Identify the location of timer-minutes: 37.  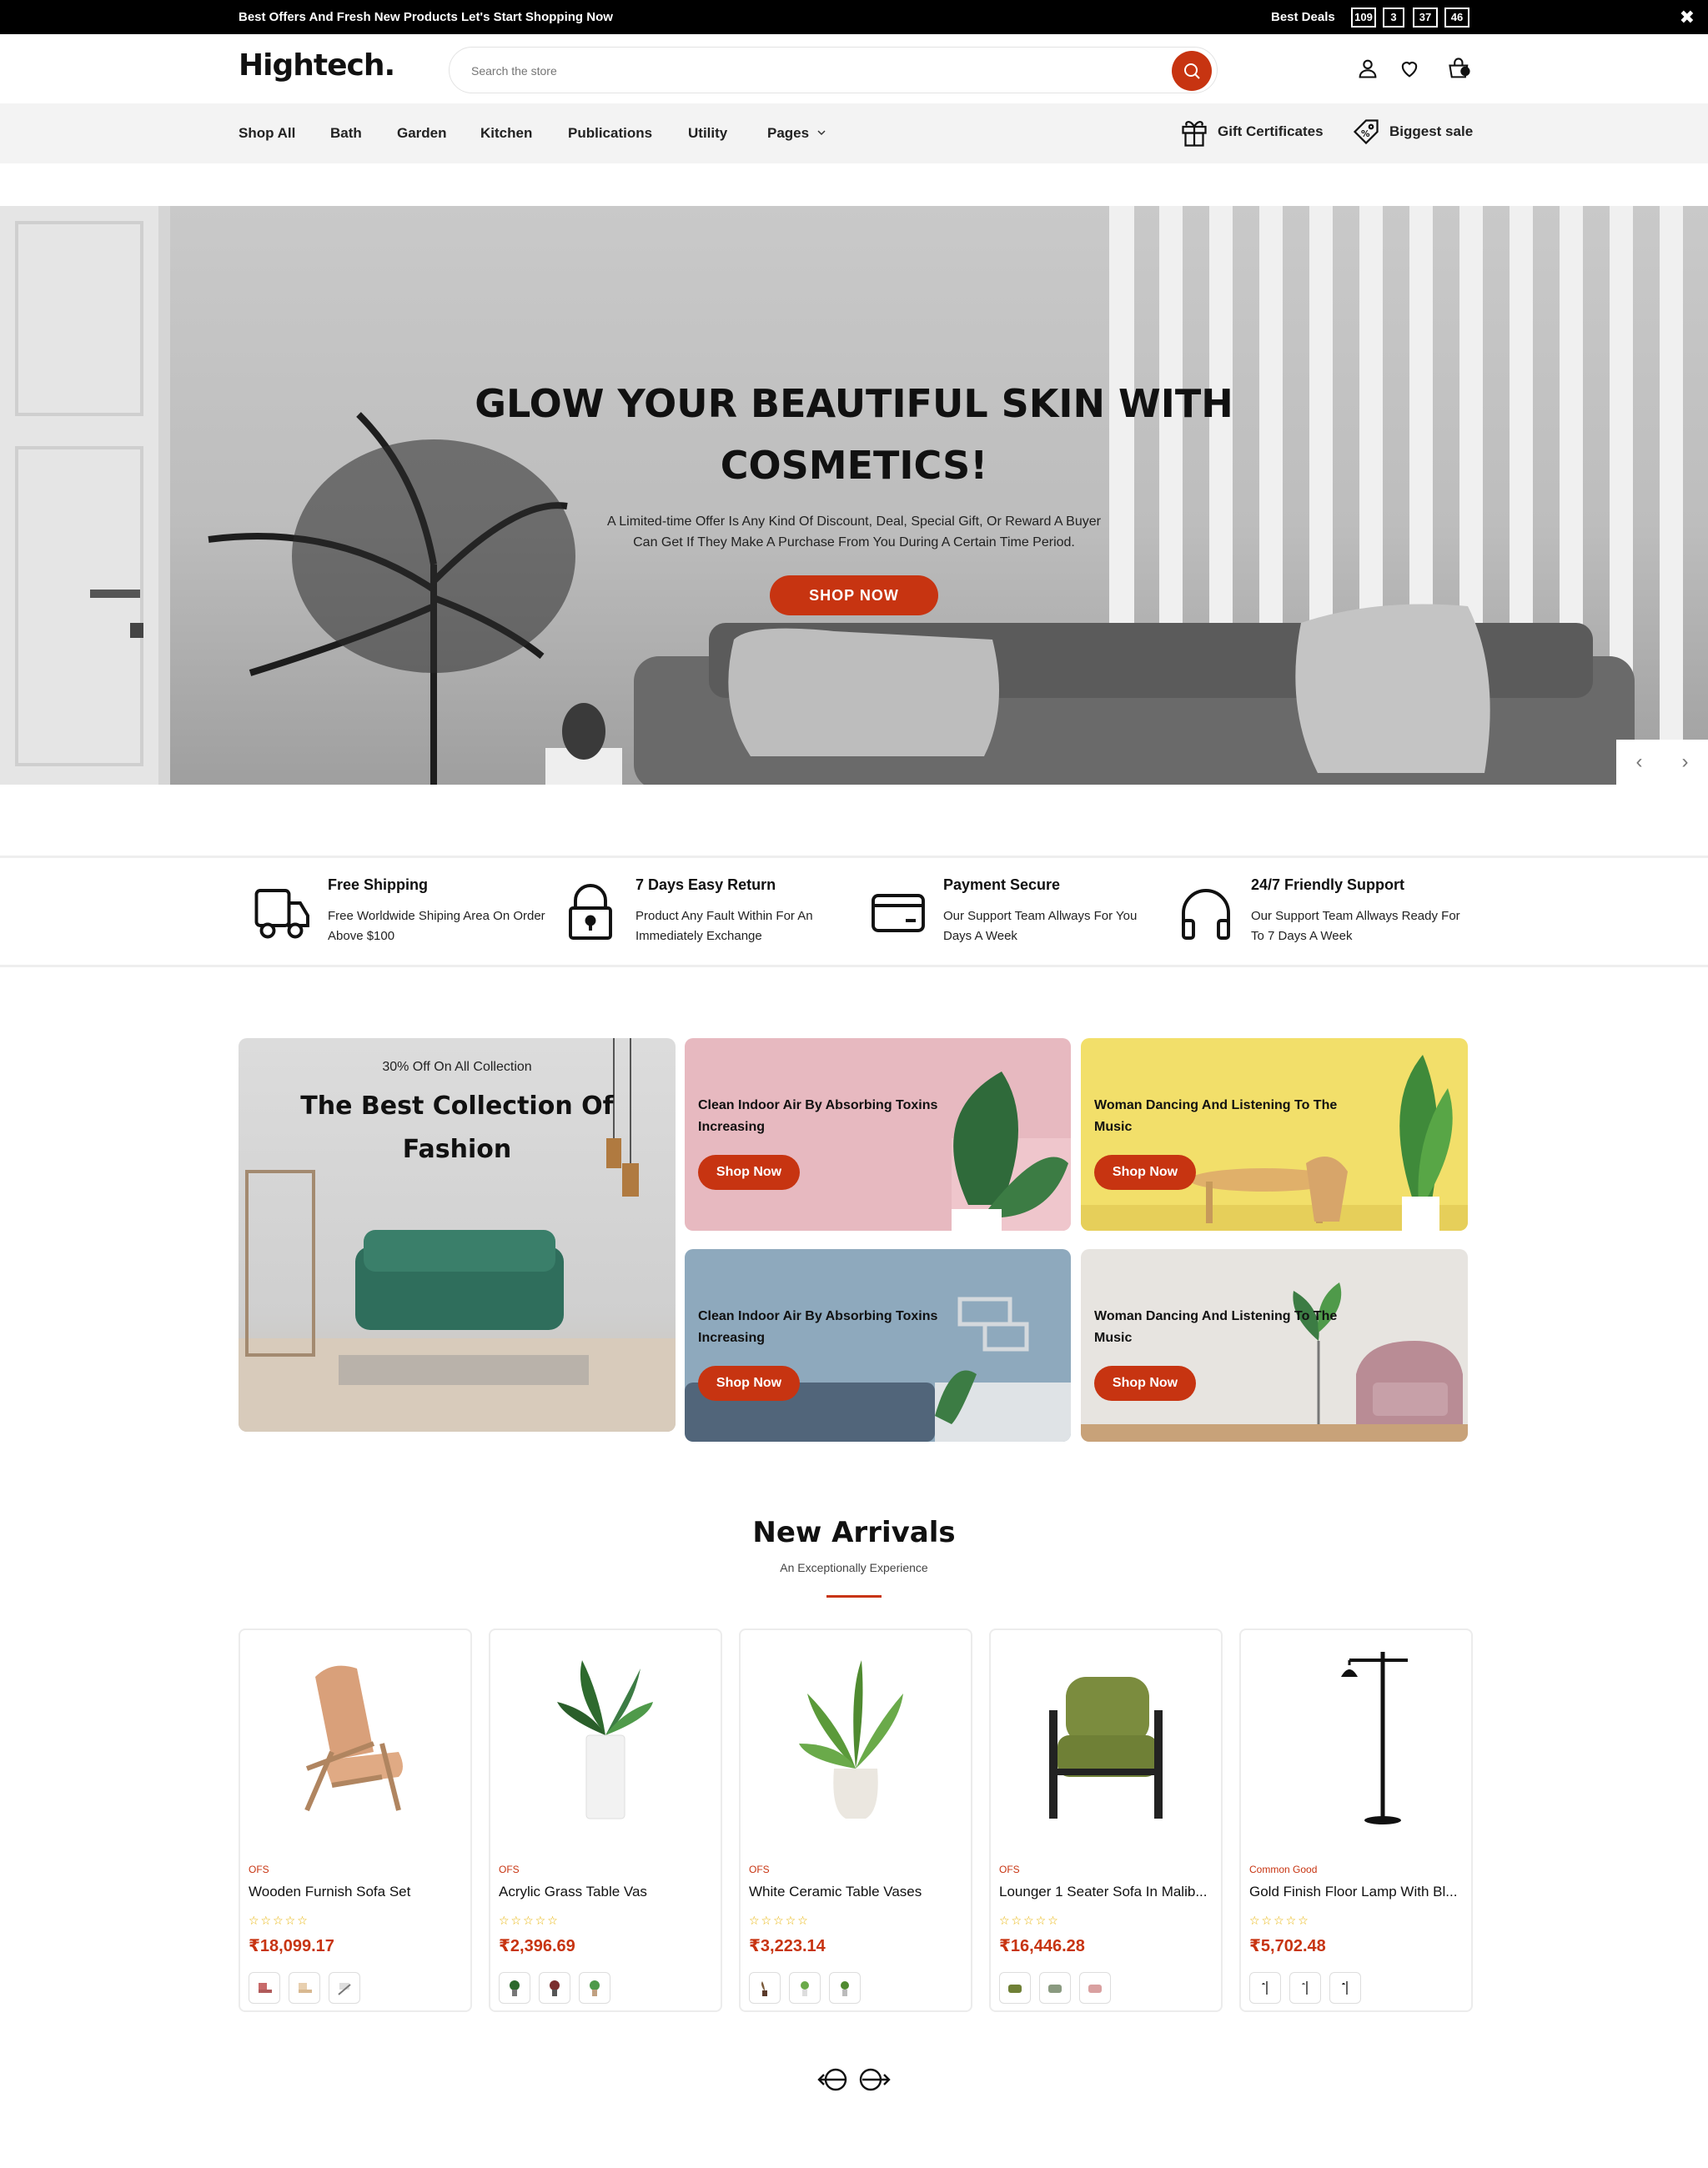
(1425, 18).